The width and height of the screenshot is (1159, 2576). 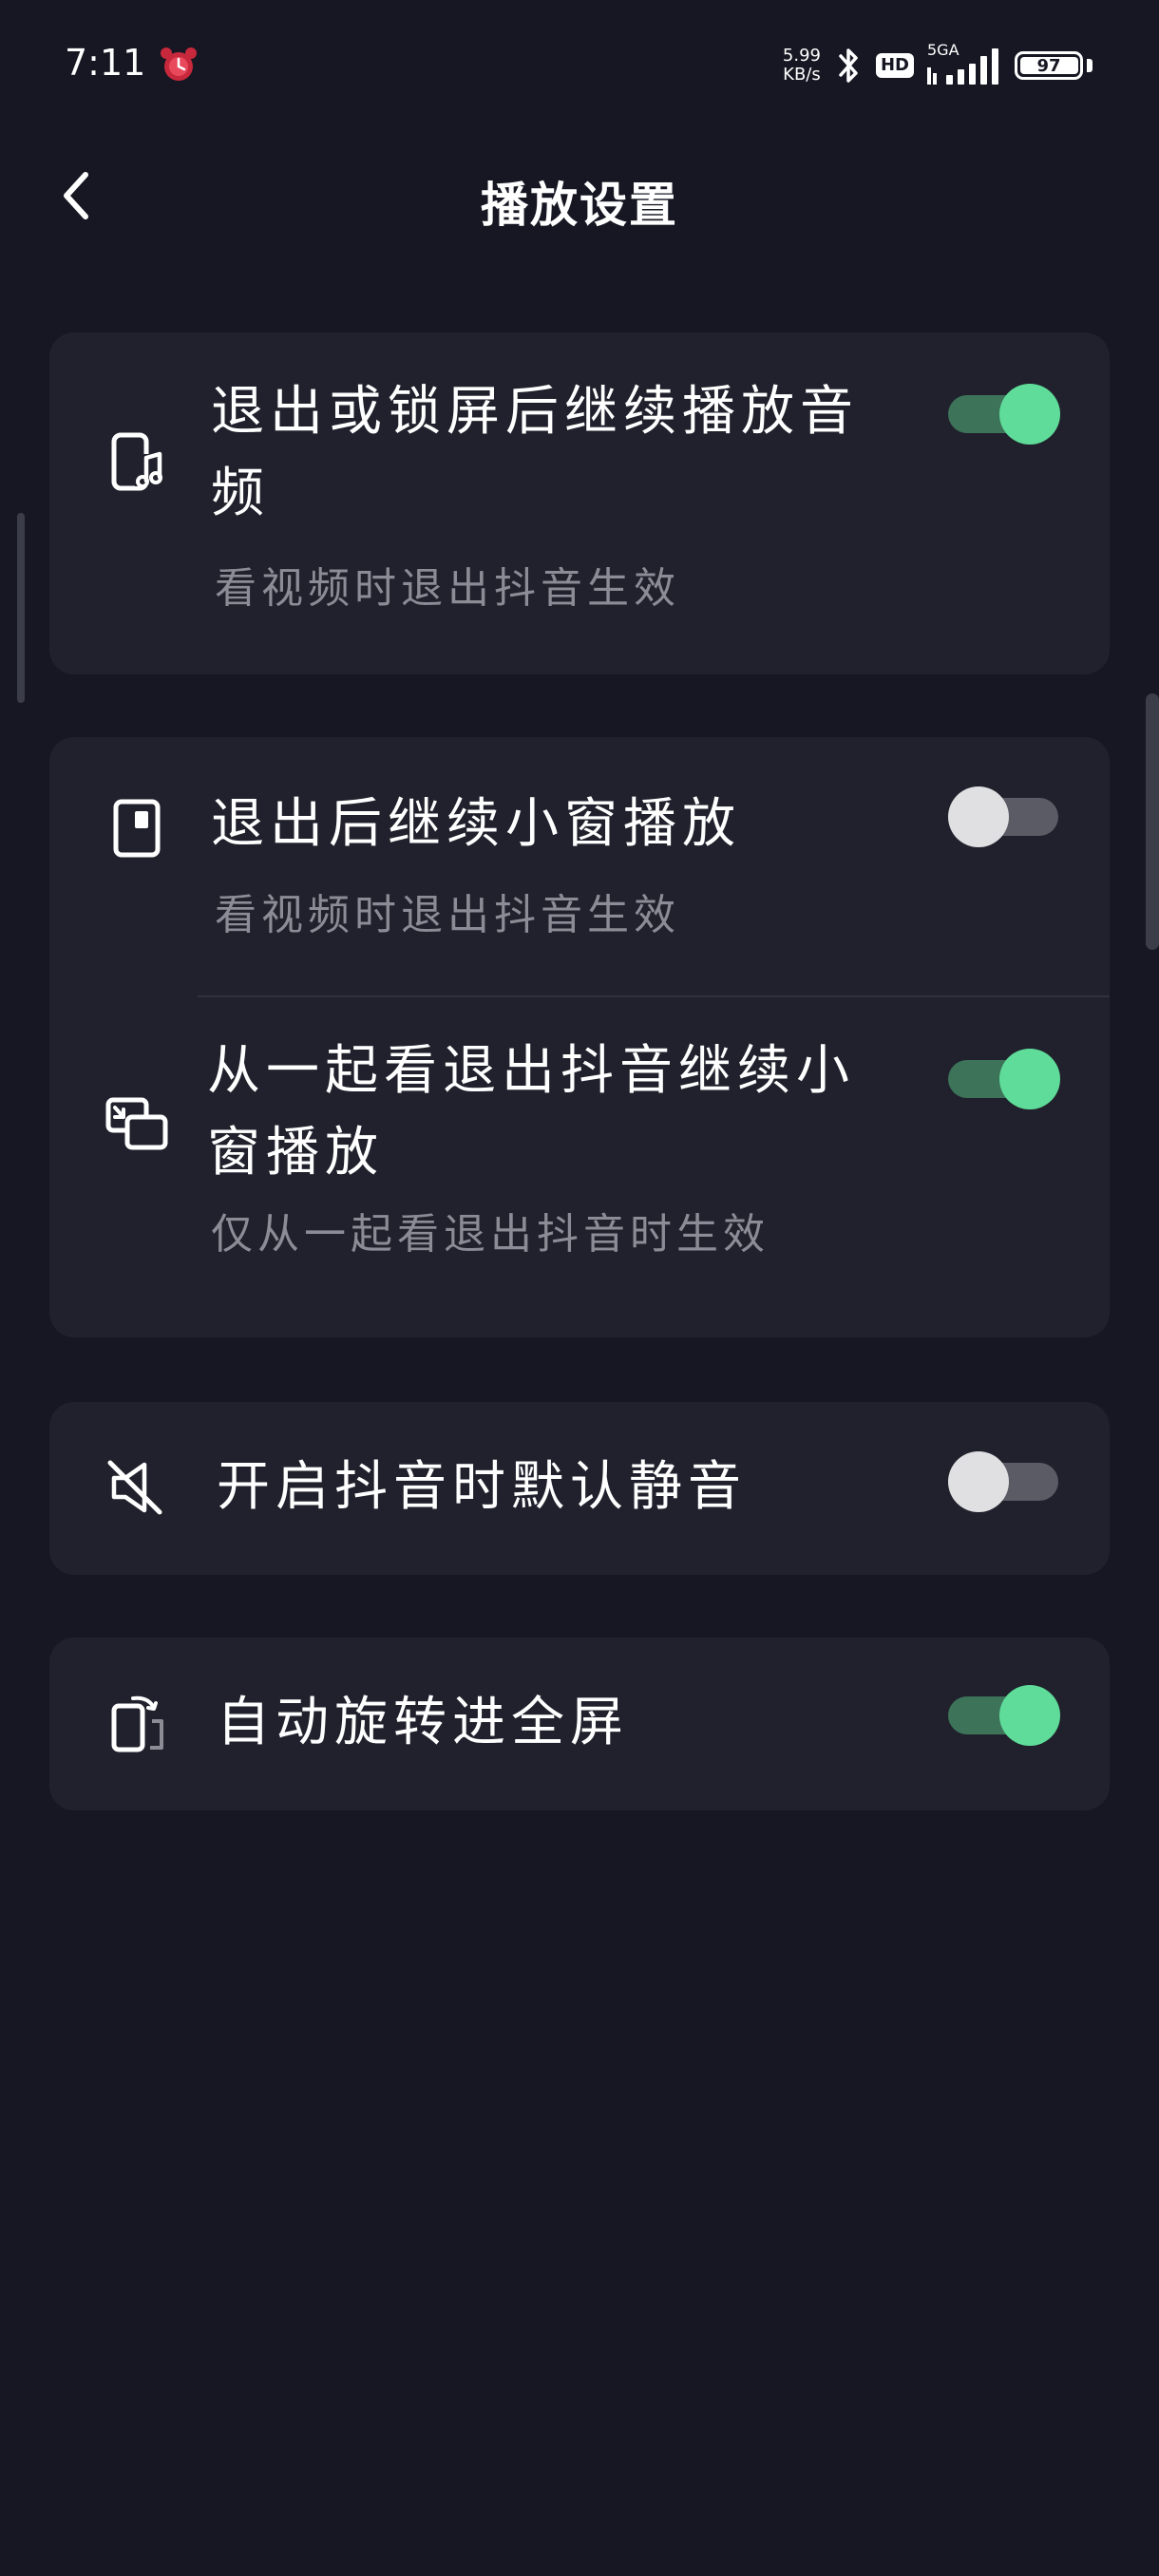 What do you see at coordinates (179, 64) in the screenshot?
I see `alarm-clock-icon` at bounding box center [179, 64].